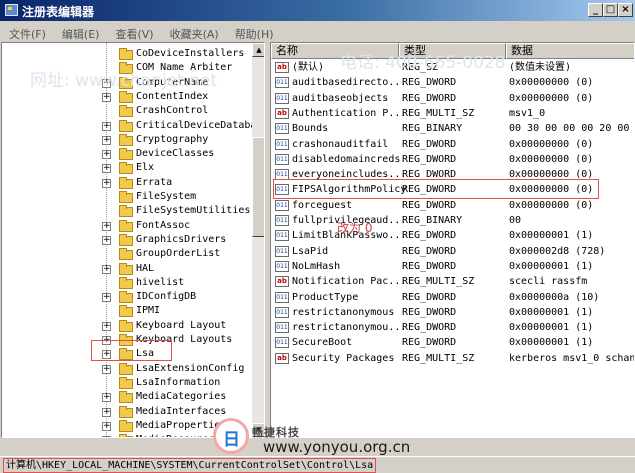  Describe the element at coordinates (133, 126) in the screenshot. I see `tree-item: + CriticalDeviceDatabase` at that location.